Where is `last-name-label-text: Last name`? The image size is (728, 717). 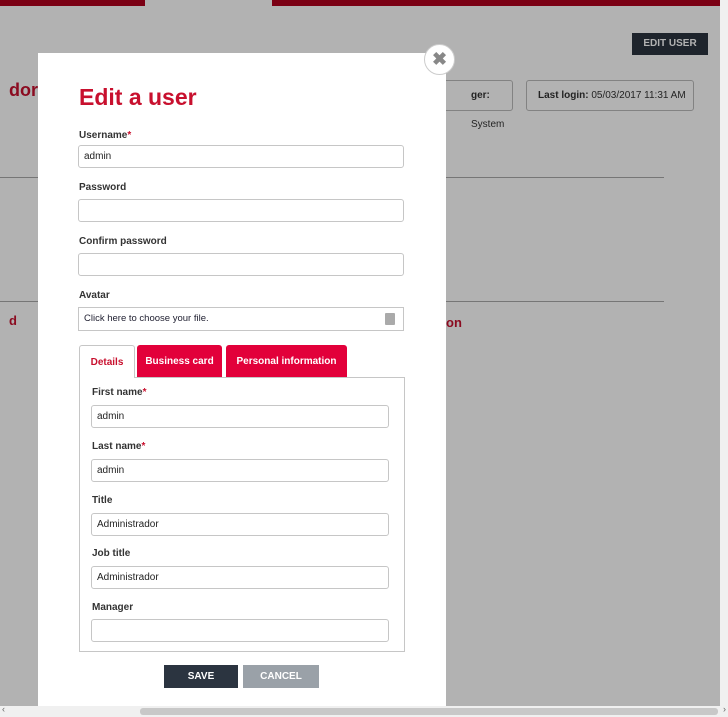
last-name-label-text: Last name is located at coordinates (117, 446).